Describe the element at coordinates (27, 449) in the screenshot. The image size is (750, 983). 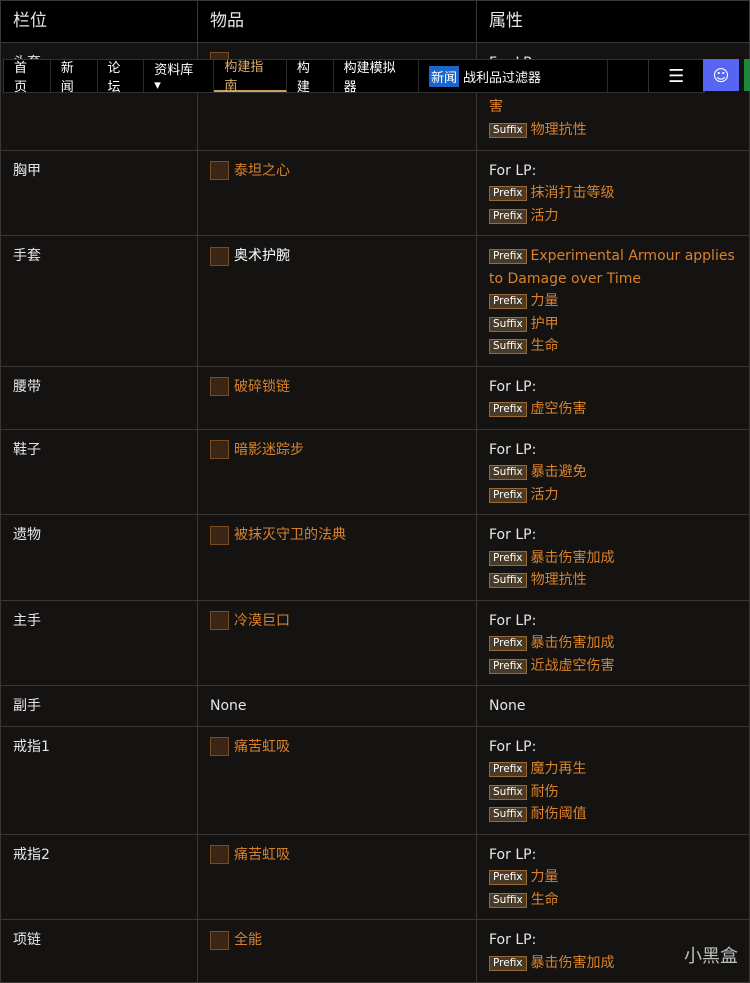
I see `slot-name: 鞋子` at that location.